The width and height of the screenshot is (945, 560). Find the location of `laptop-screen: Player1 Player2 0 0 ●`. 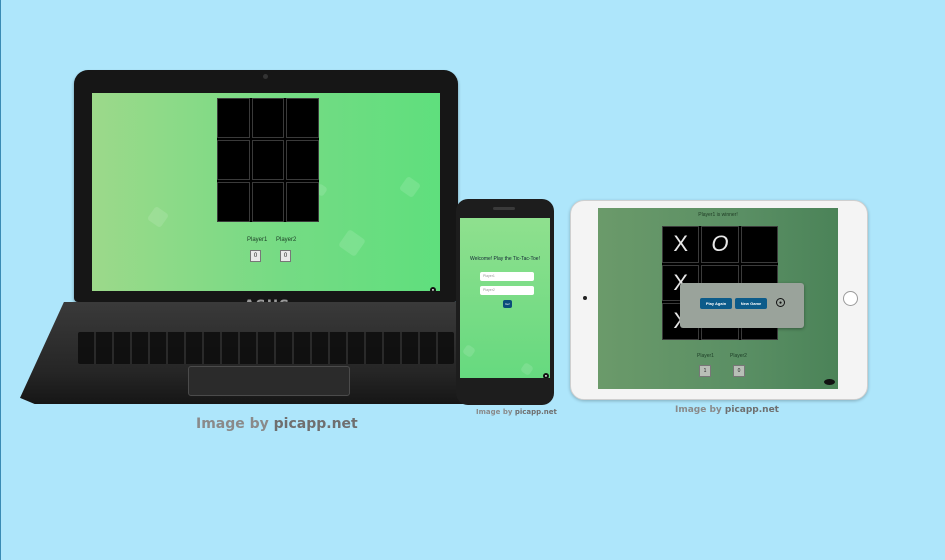

laptop-screen: Player1 Player2 0 0 ● is located at coordinates (266, 192).